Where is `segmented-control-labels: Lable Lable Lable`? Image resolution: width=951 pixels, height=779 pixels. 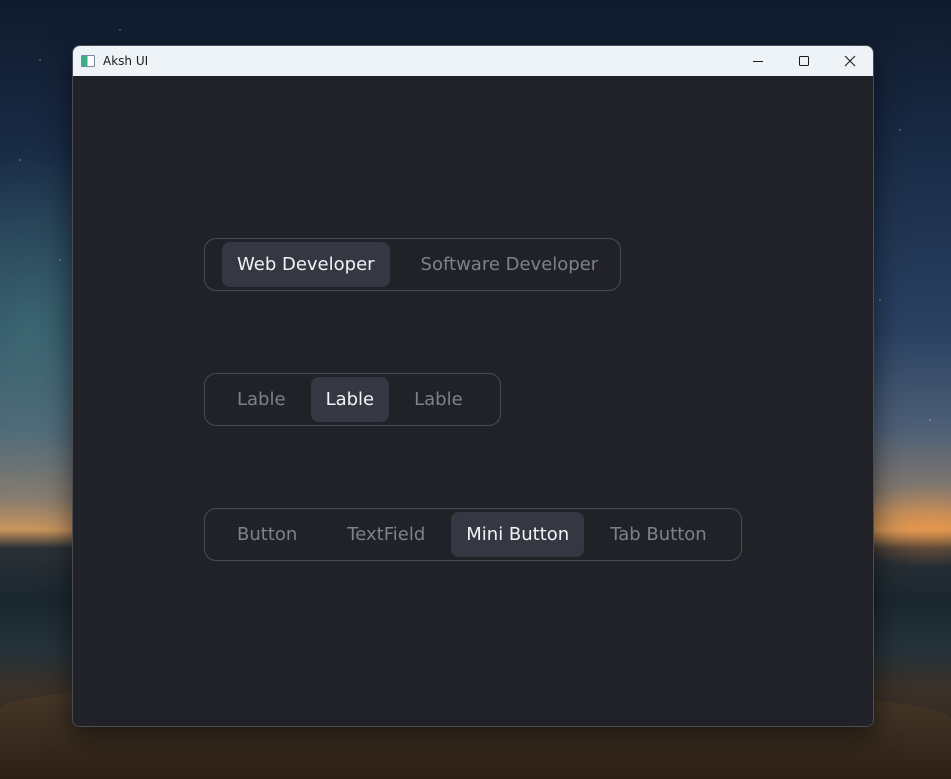 segmented-control-labels: Lable Lable Lable is located at coordinates (352, 399).